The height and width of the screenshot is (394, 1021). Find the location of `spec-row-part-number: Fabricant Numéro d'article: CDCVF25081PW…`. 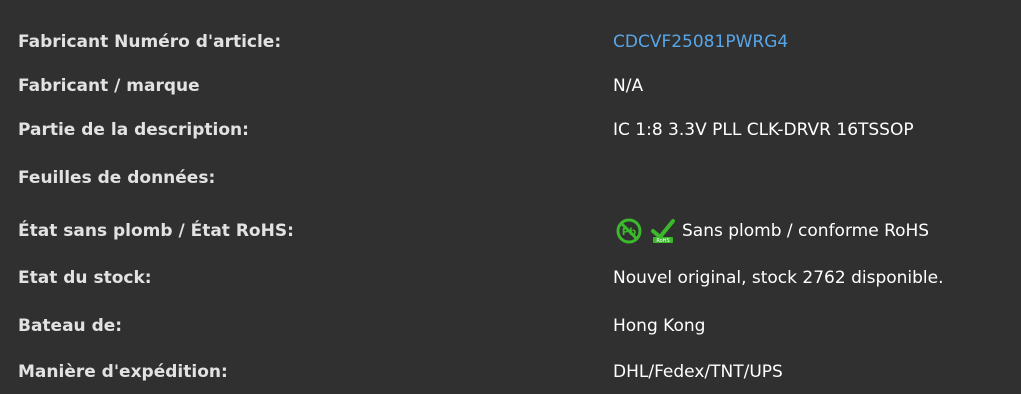

spec-row-part-number: Fabricant Numéro d'article: CDCVF25081PW… is located at coordinates (510, 42).